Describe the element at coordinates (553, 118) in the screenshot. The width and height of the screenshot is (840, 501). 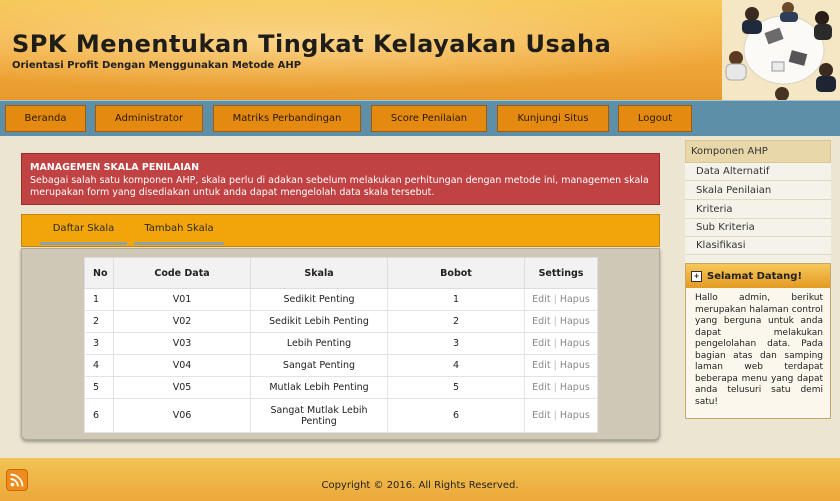
I see `nav-kunjungi-situs-button: Kunjungi Situs` at that location.